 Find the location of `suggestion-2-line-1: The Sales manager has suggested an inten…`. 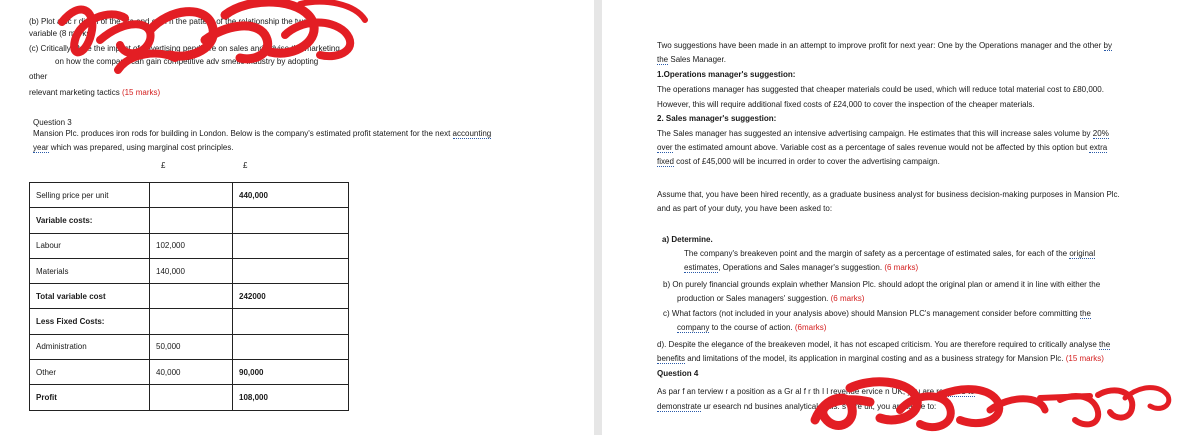

suggestion-2-line-1: The Sales manager has suggested an inten… is located at coordinates (883, 134).